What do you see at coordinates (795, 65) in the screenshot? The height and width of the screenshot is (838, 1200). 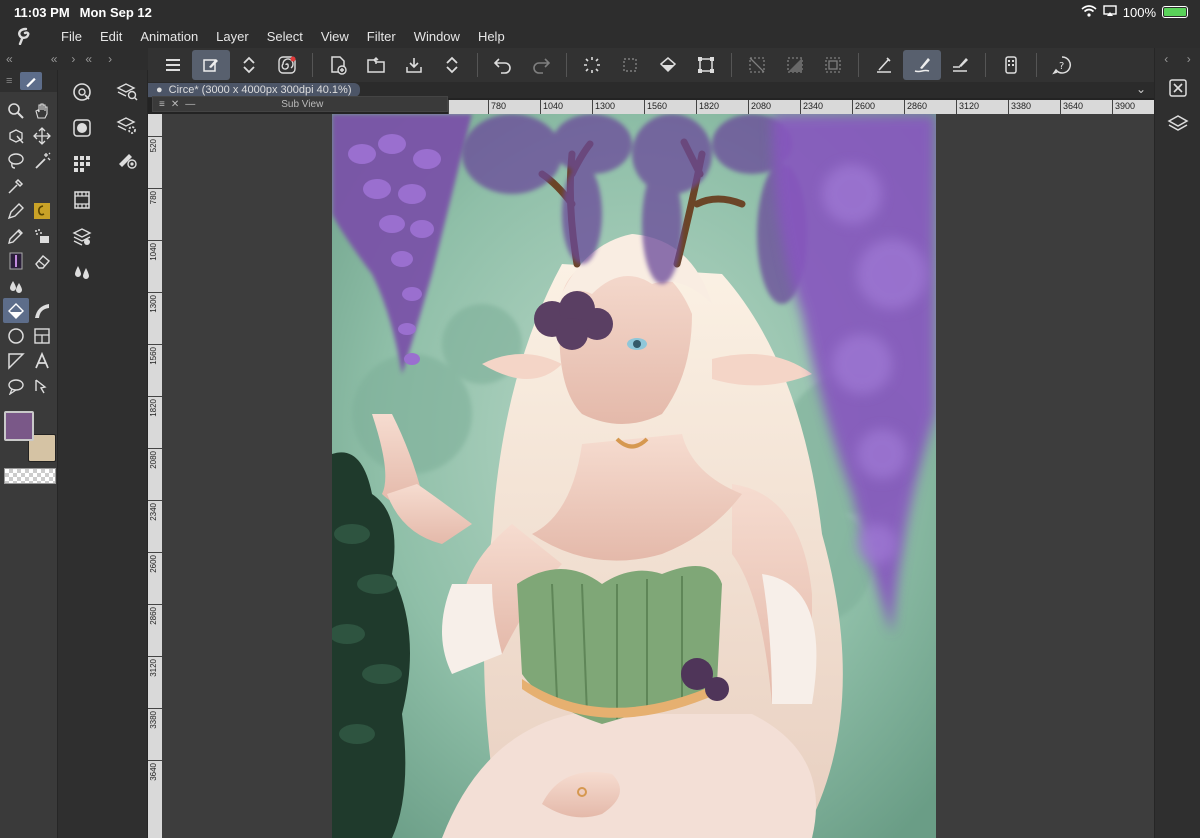 I see `invert-selection-icon` at bounding box center [795, 65].